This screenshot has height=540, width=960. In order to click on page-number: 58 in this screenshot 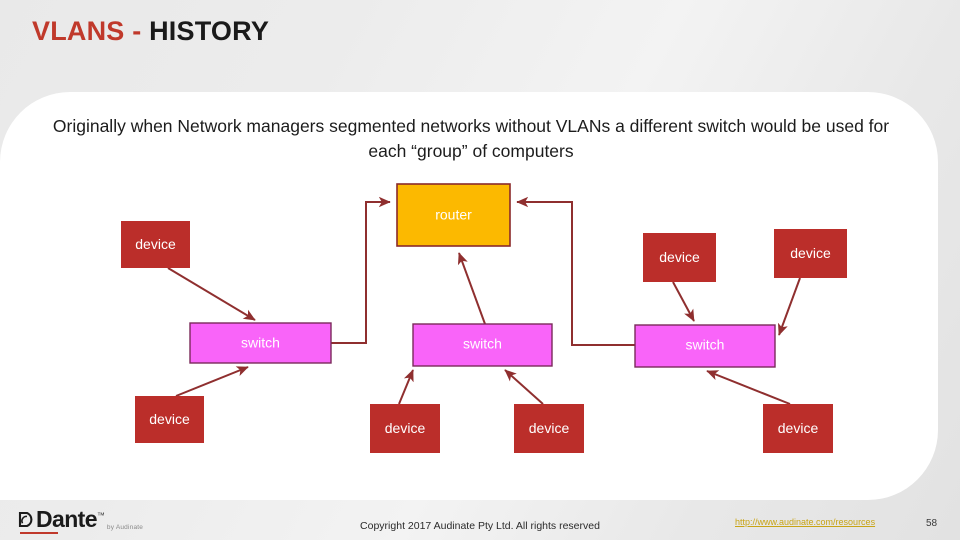, I will do `click(932, 523)`.